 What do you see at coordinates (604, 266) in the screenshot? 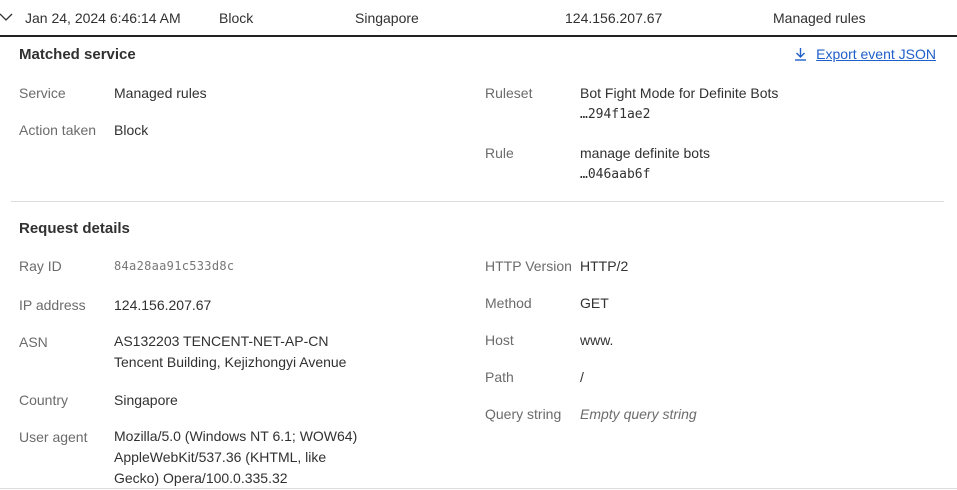
I see `http-version-value: HTTP/2` at bounding box center [604, 266].